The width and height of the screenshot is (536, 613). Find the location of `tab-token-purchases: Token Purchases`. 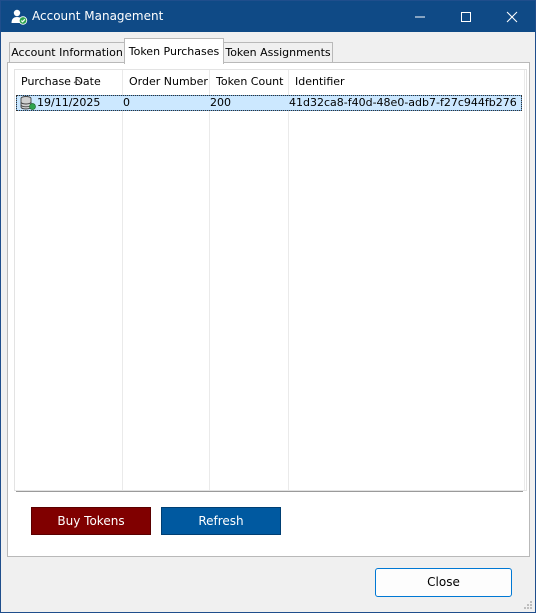

tab-token-purchases: Token Purchases is located at coordinates (174, 51).